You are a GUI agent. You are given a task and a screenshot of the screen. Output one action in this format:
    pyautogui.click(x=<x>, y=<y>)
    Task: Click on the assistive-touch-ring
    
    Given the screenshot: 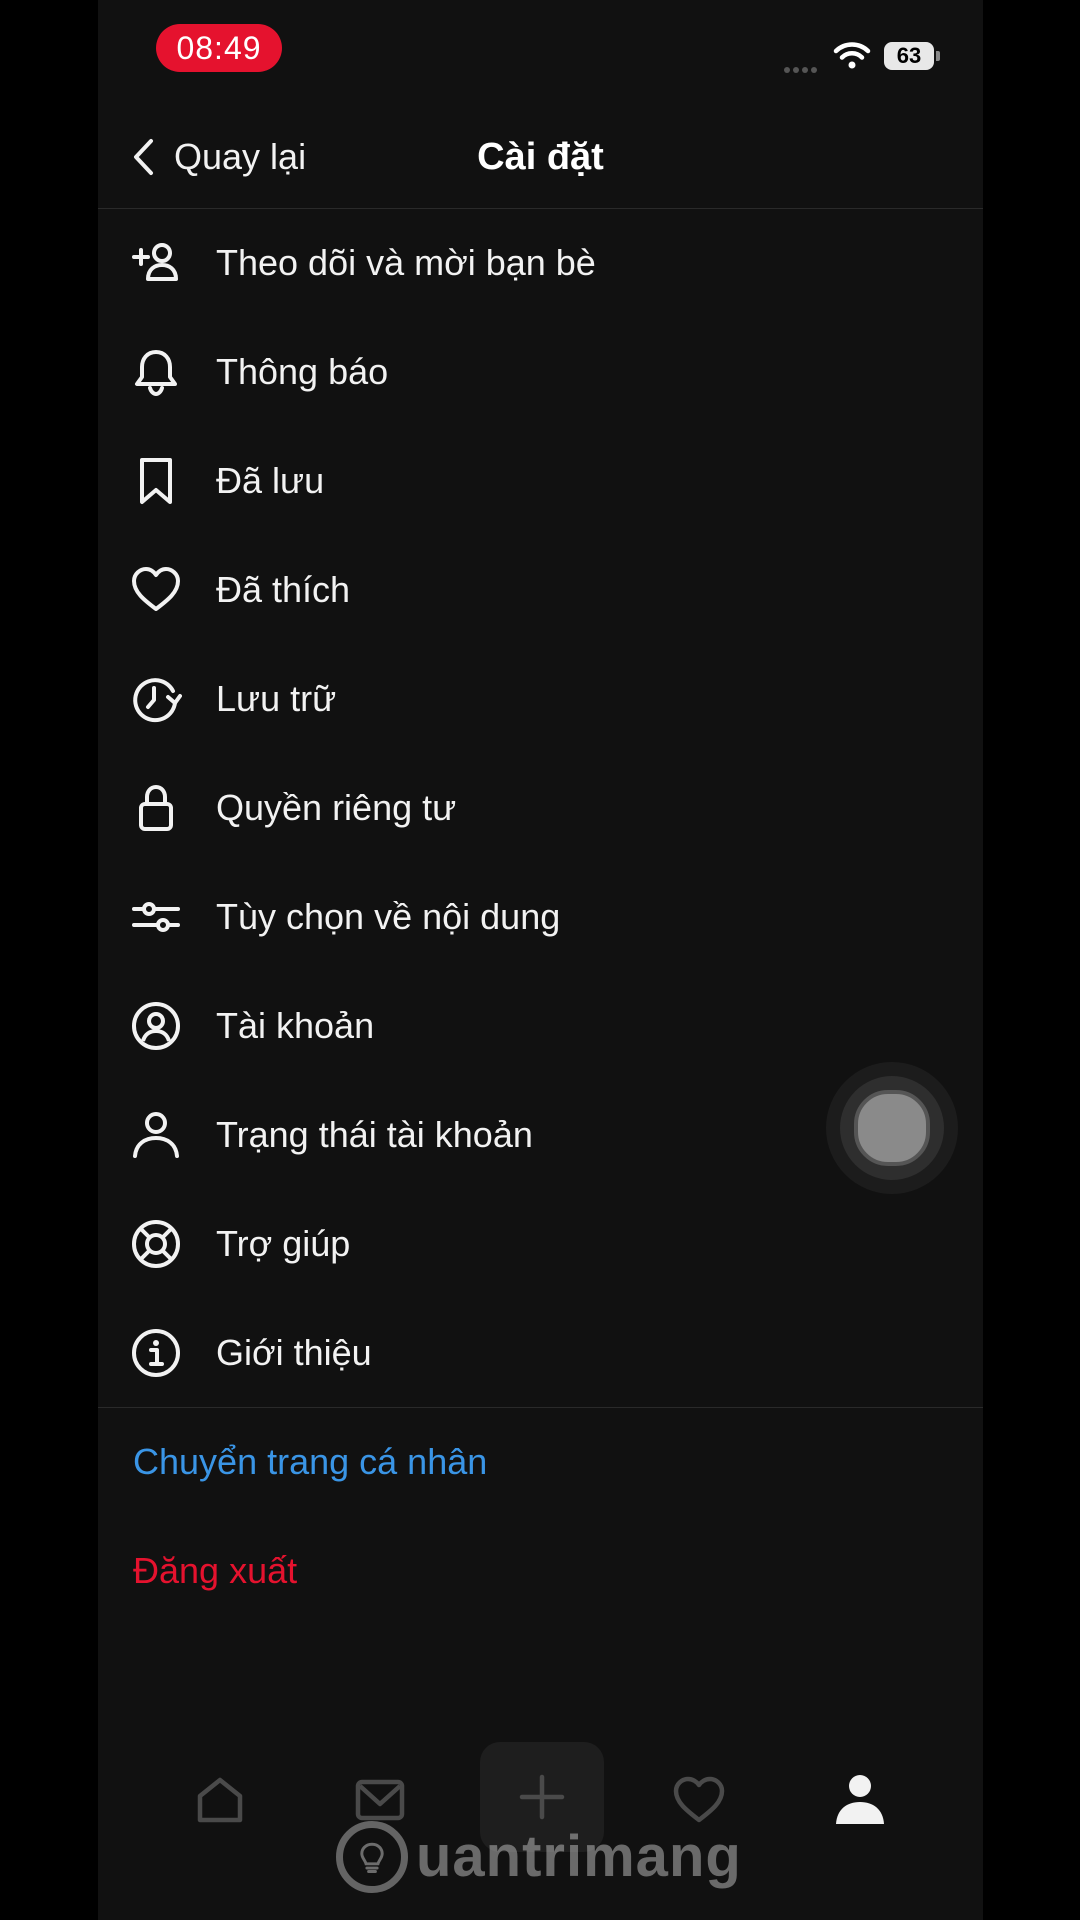 What is the action you would take?
    pyautogui.click(x=892, y=1128)
    